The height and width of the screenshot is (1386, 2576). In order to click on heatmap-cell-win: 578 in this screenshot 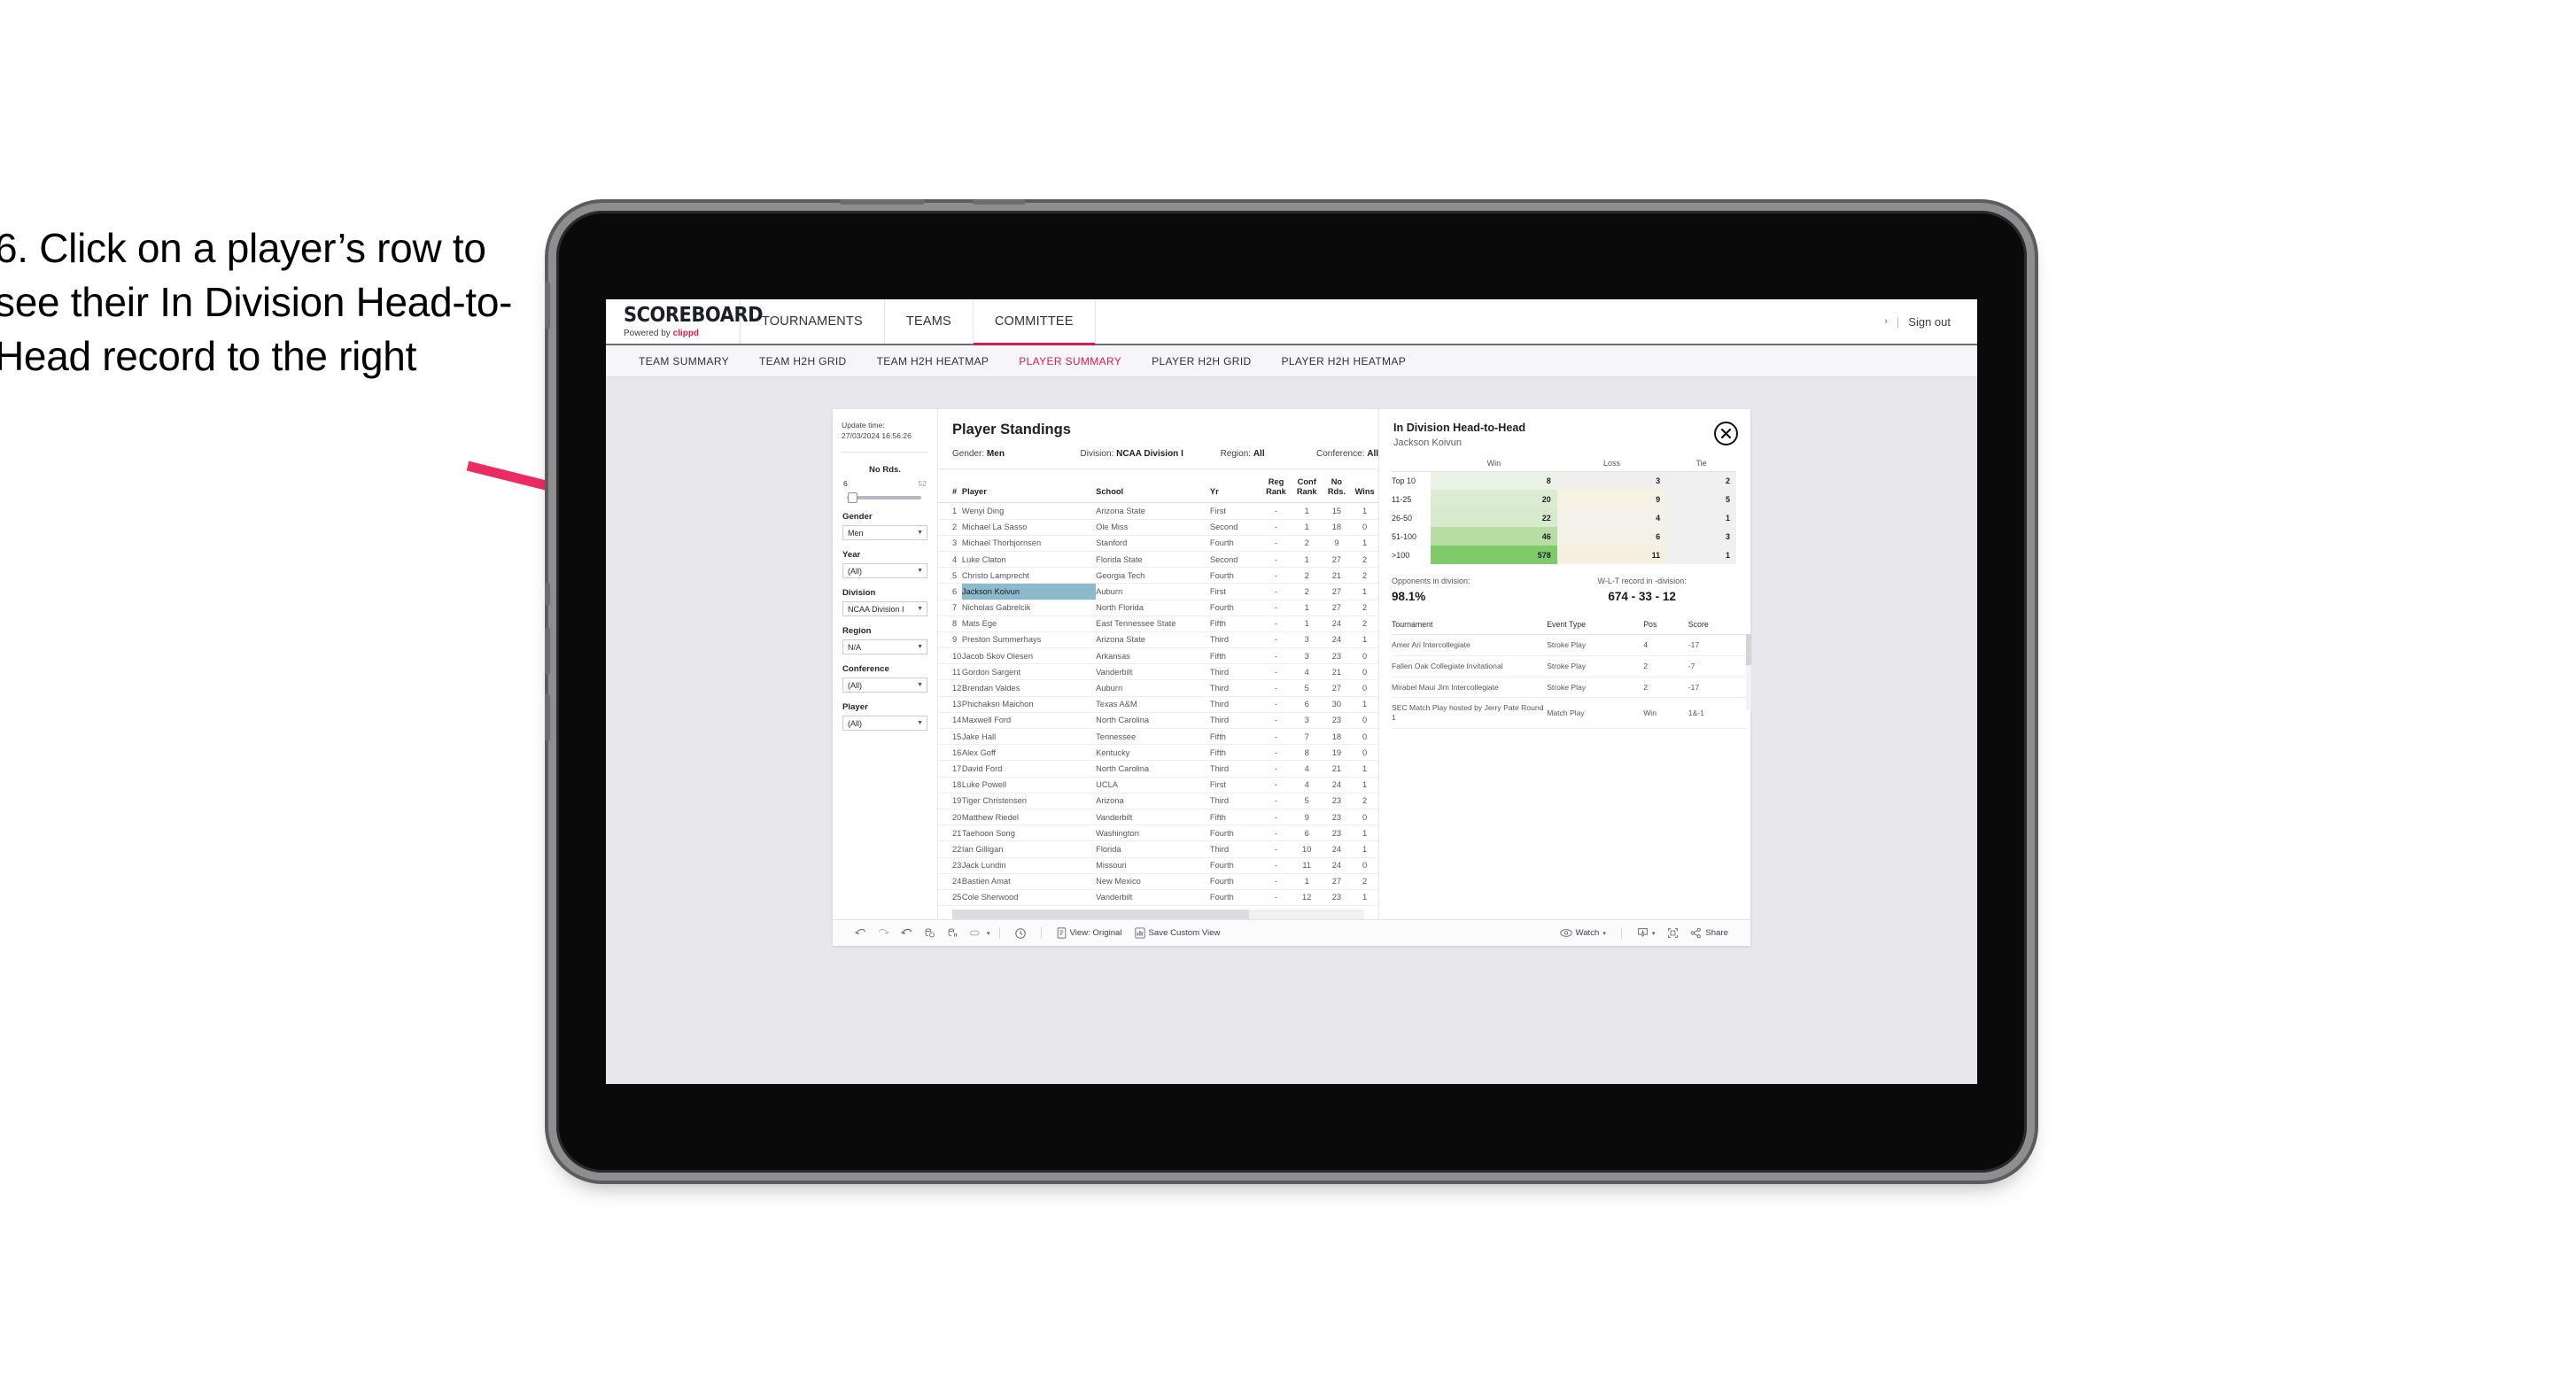, I will do `click(1494, 555)`.